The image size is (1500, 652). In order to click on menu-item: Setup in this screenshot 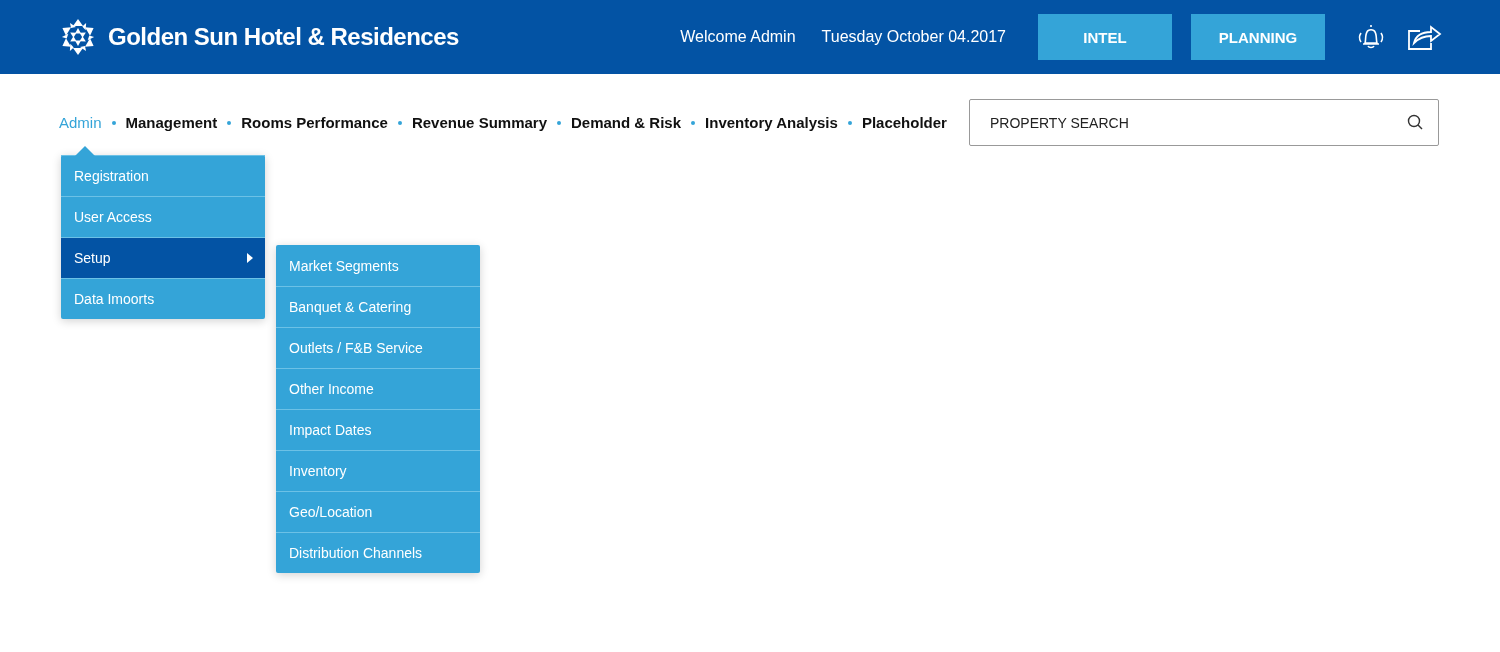, I will do `click(163, 257)`.